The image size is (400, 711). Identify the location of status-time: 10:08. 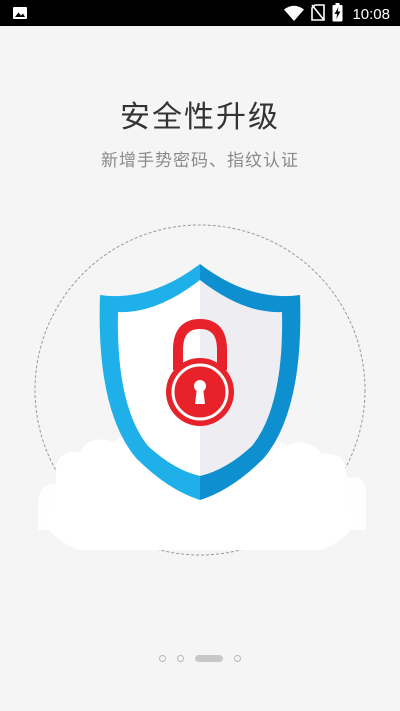
(371, 14).